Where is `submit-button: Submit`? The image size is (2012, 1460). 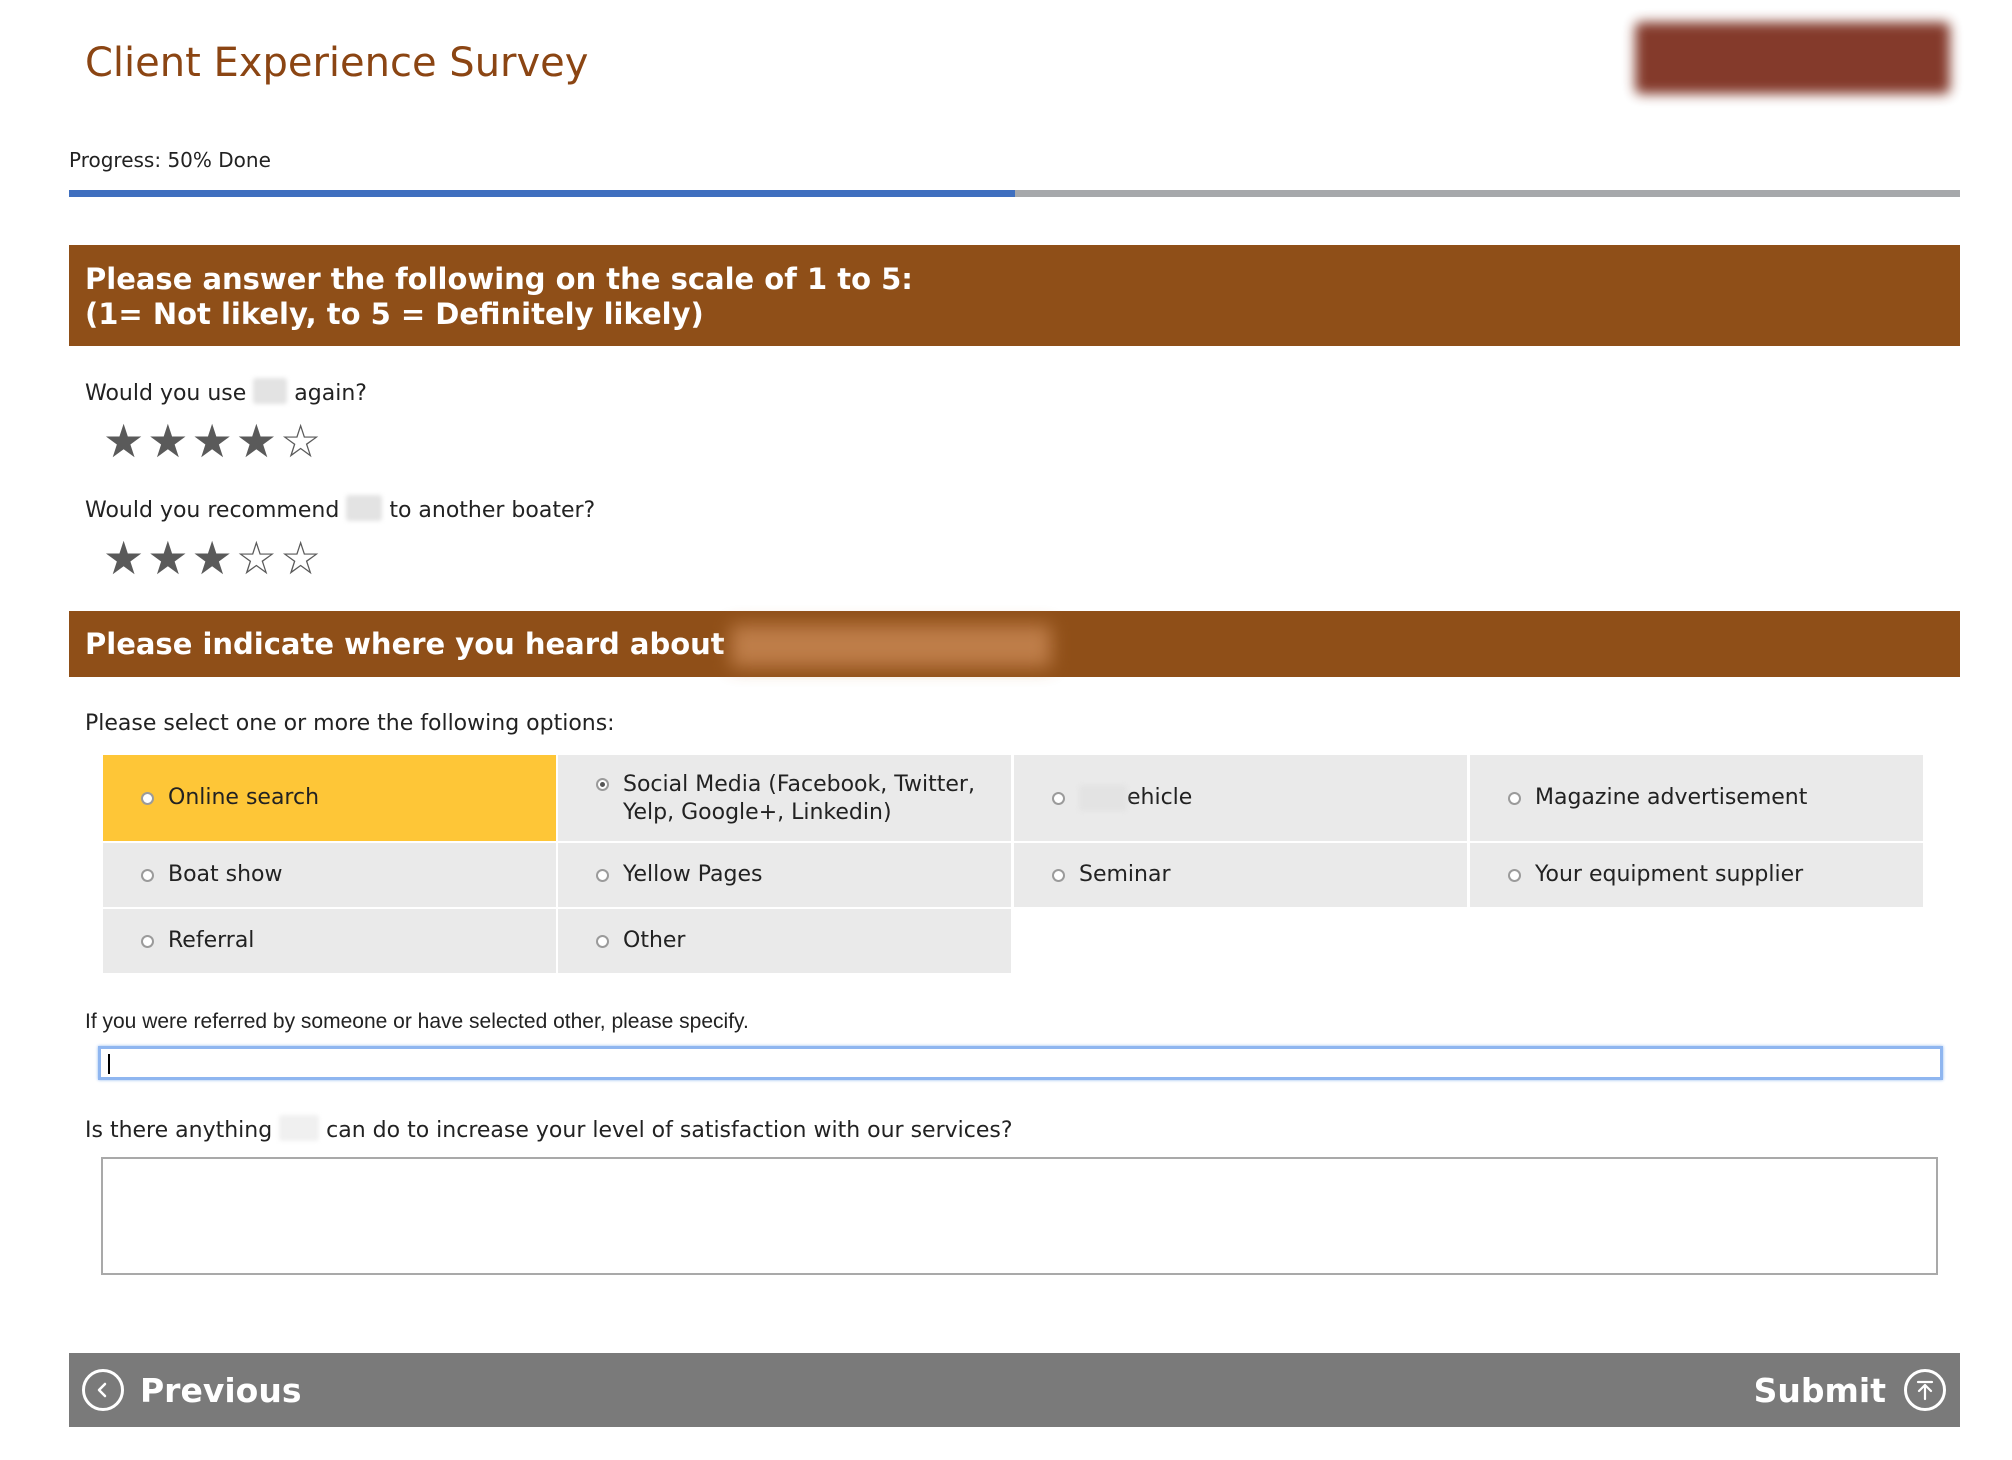 submit-button: Submit is located at coordinates (1850, 1390).